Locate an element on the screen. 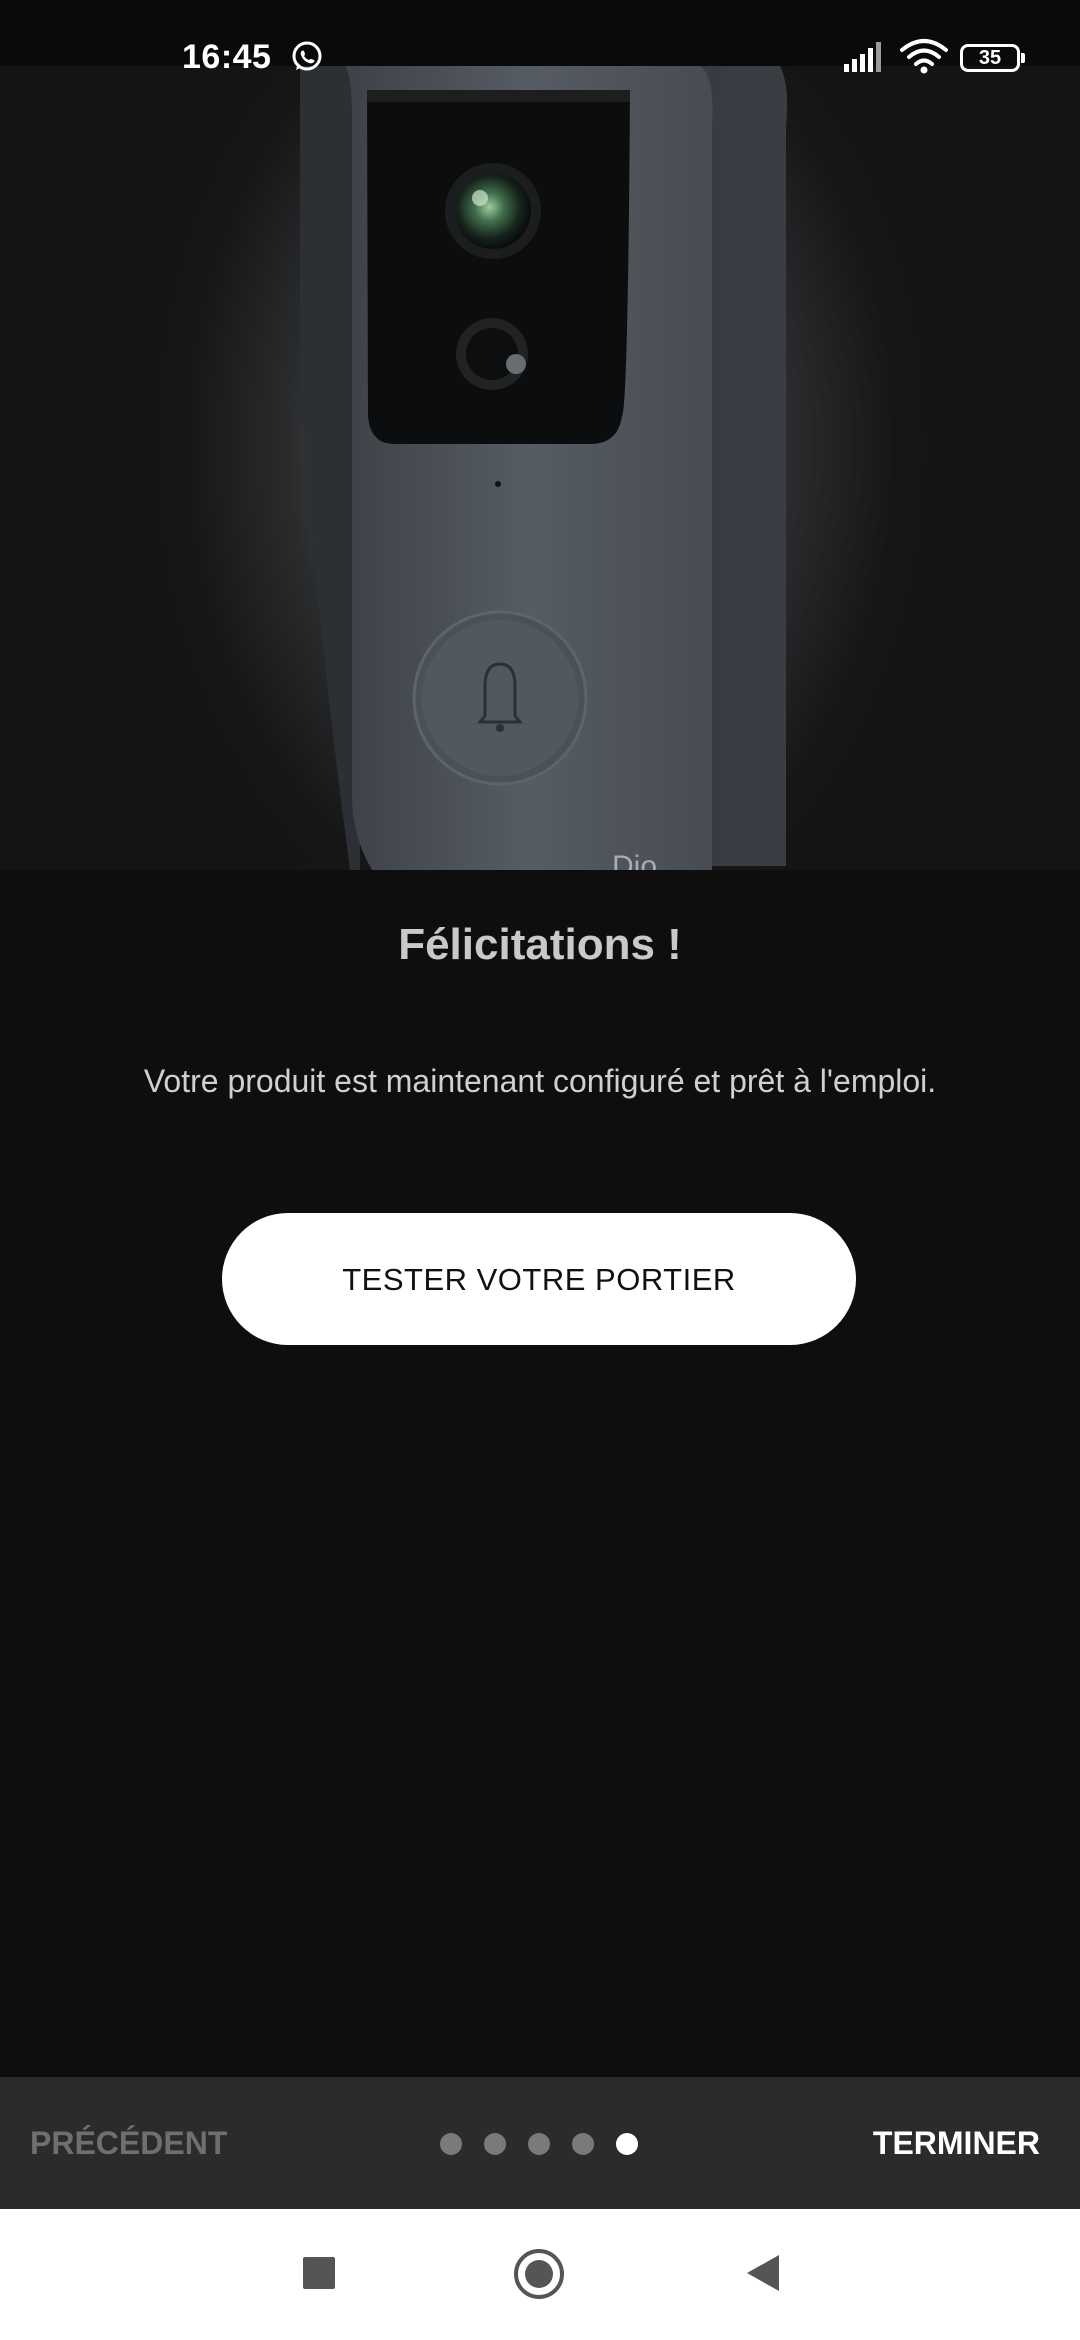 The width and height of the screenshot is (1080, 2340). system-navigation-bar is located at coordinates (540, 2274).